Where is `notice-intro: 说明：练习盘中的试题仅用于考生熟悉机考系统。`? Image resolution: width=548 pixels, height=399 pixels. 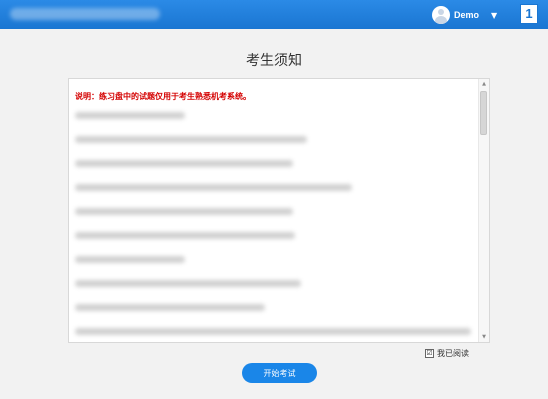 notice-intro: 说明：练习盘中的试题仅用于考生熟悉机考系统。 is located at coordinates (163, 96).